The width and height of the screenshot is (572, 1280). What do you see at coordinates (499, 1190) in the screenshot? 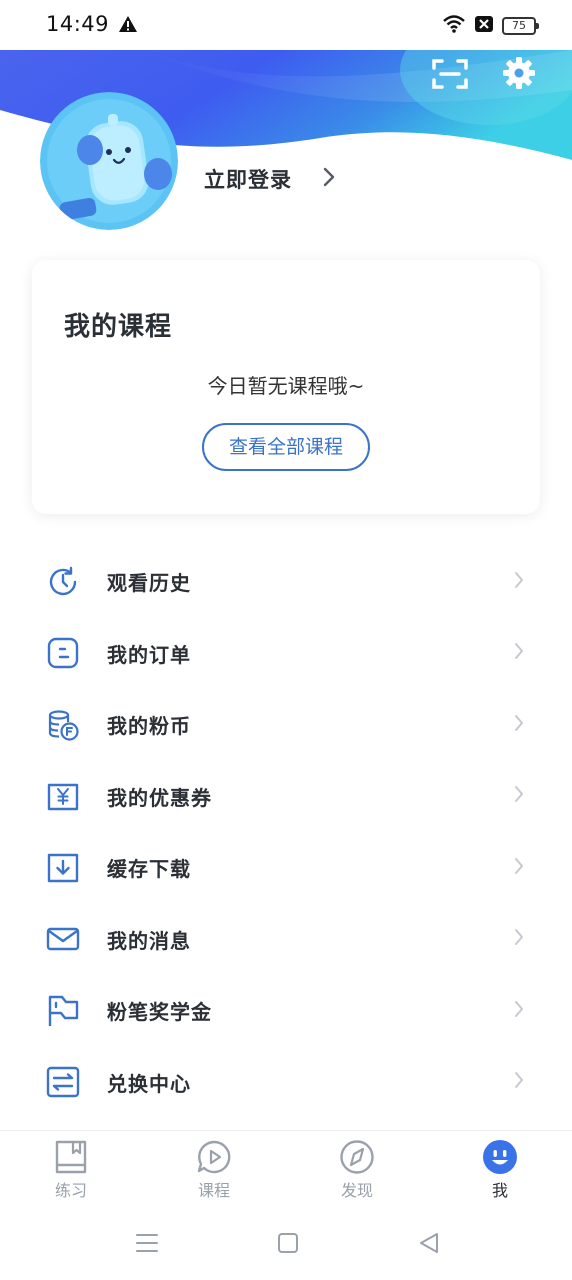
I see `tab-label: 我` at bounding box center [499, 1190].